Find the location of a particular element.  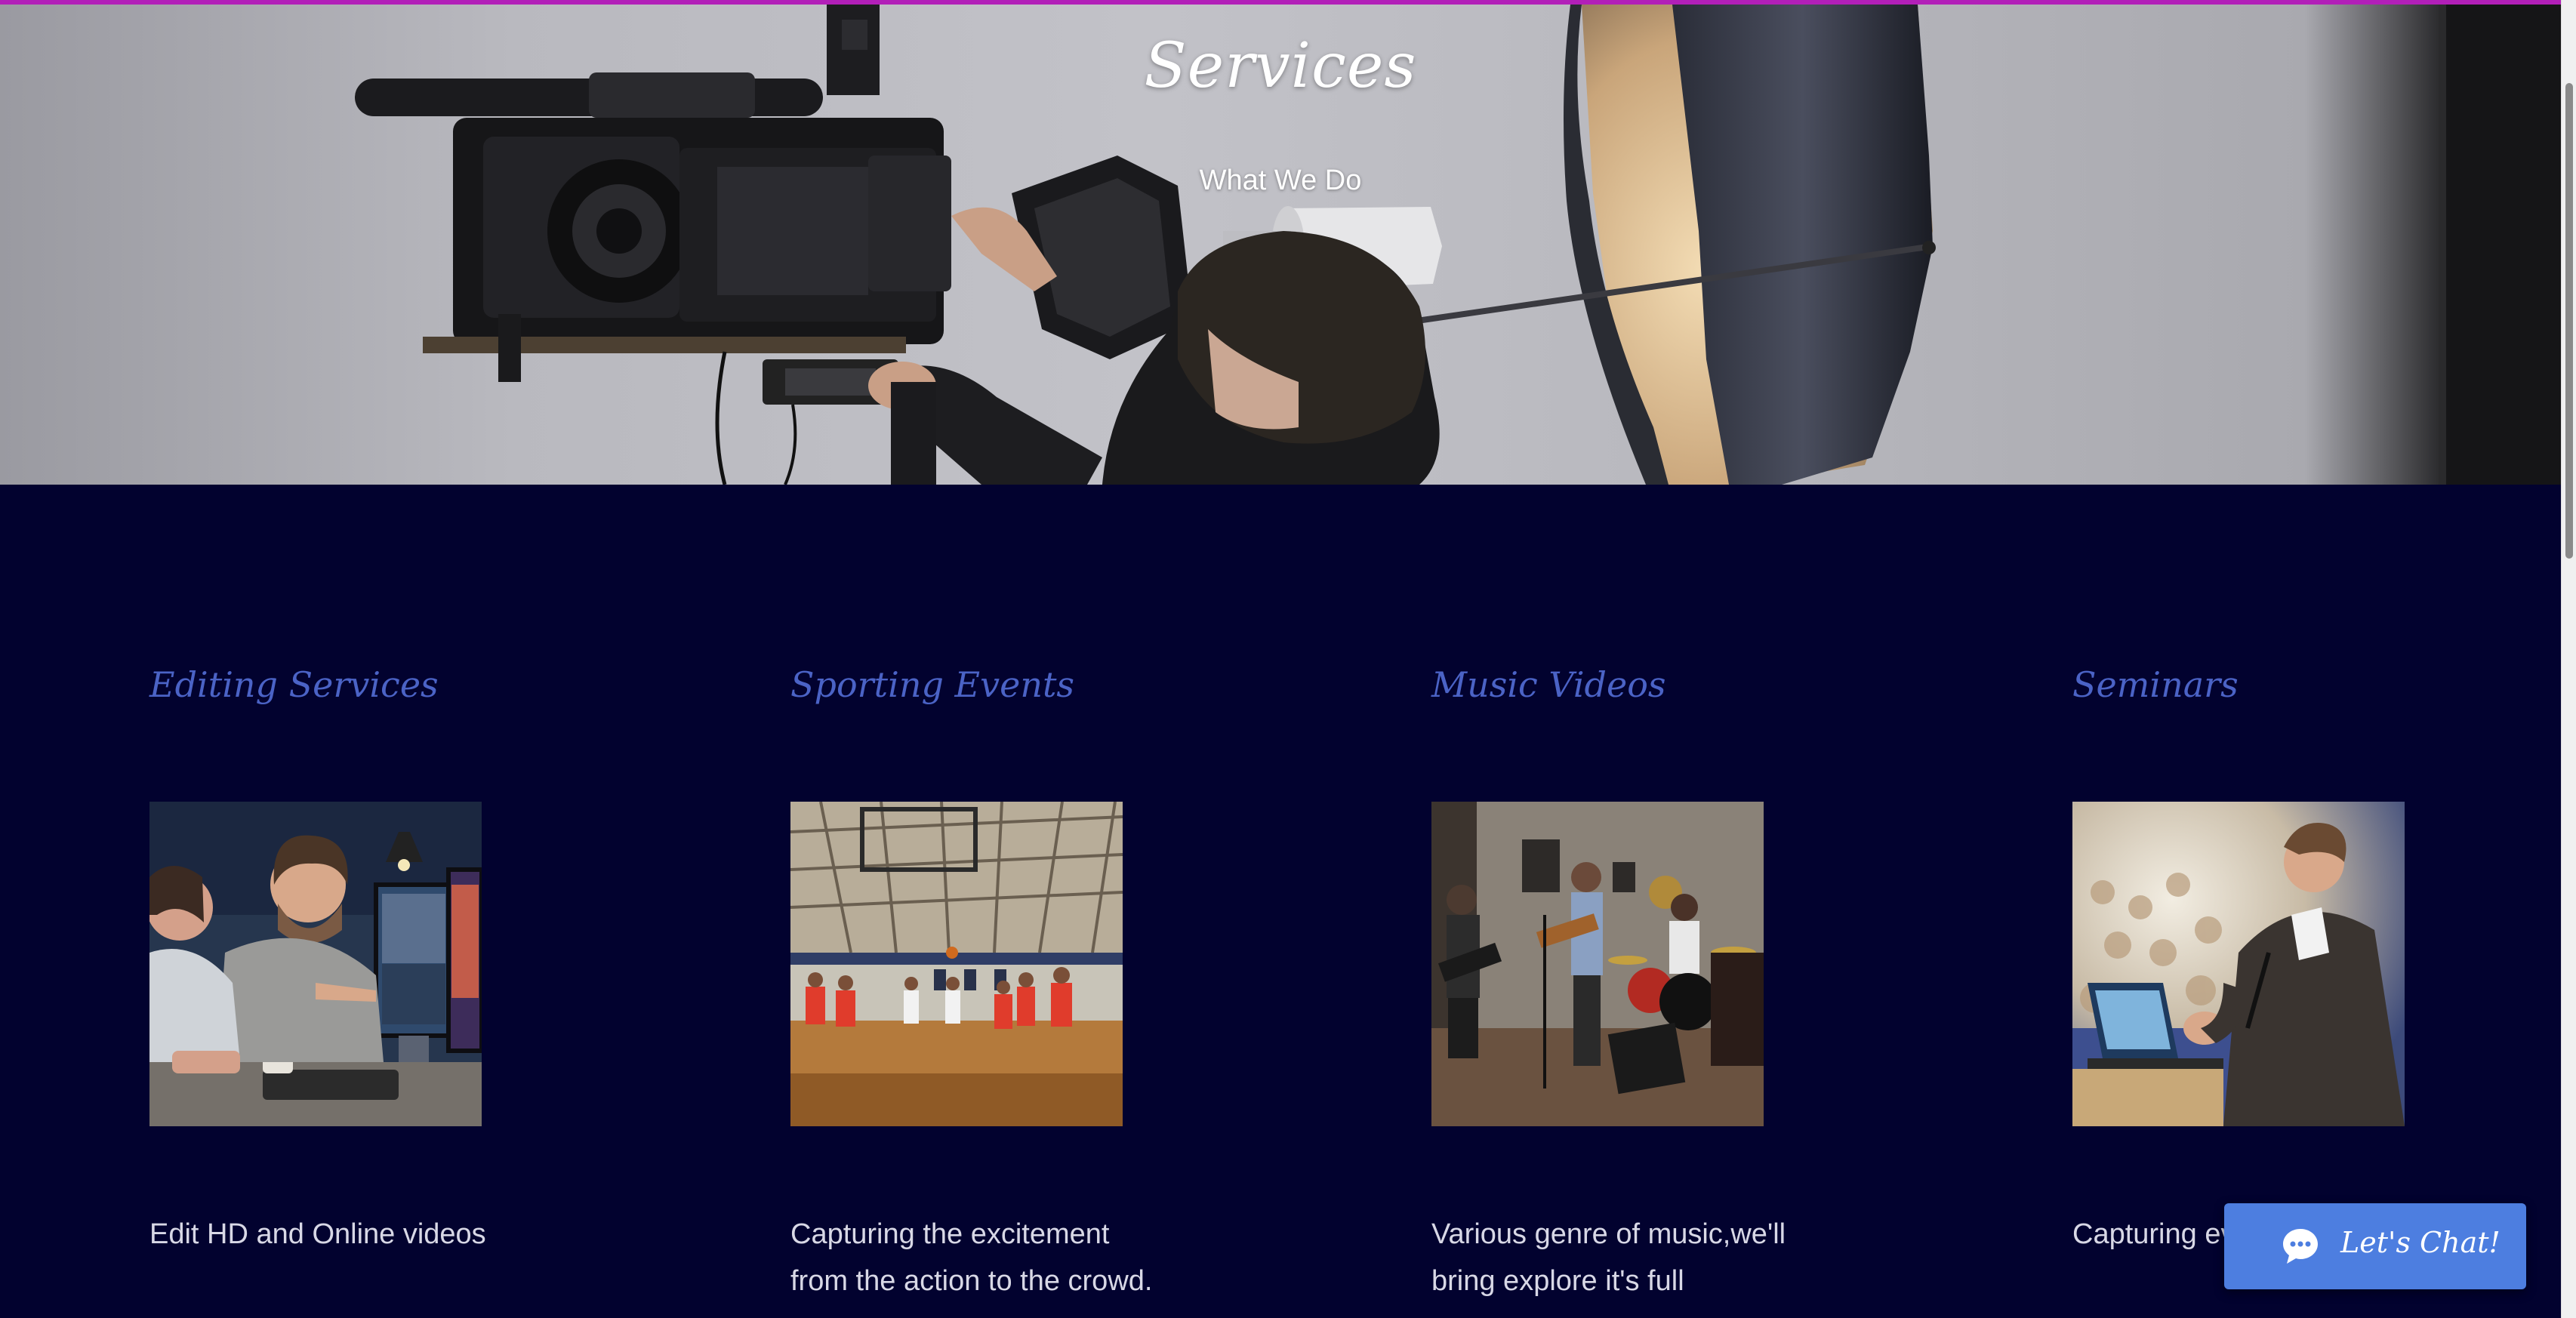

music-videos-image is located at coordinates (1597, 964).